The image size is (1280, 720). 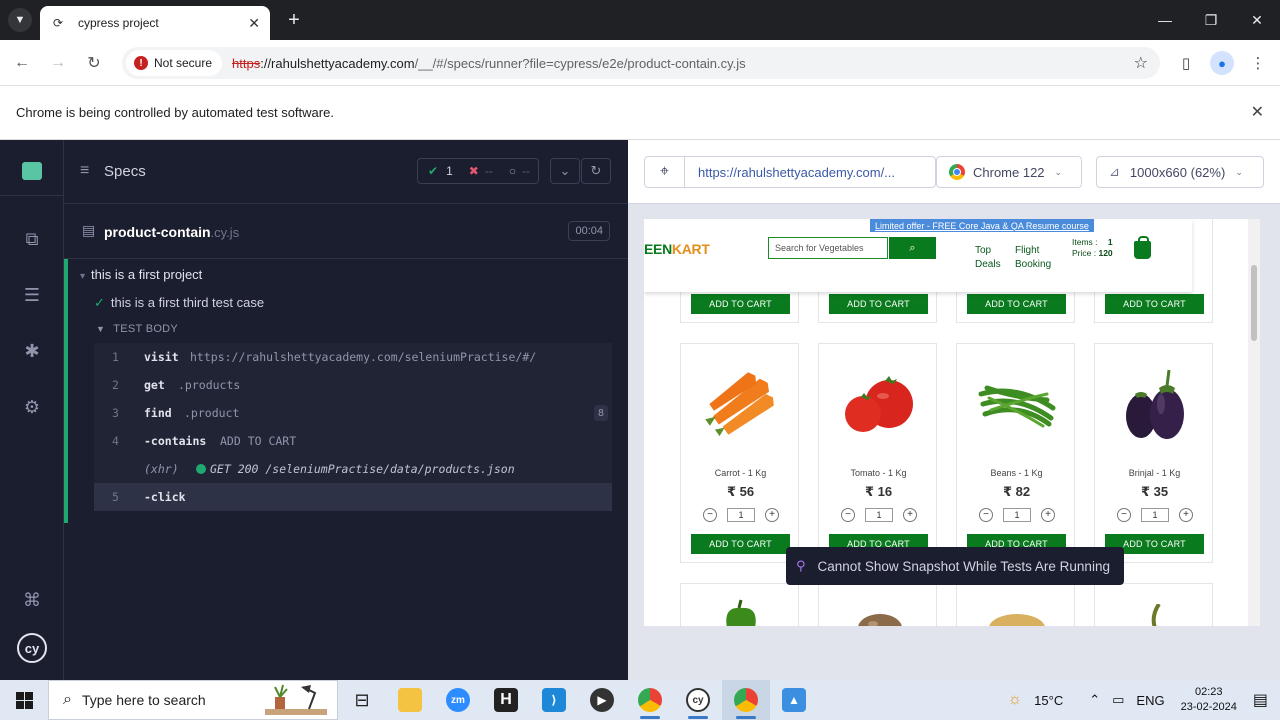 I want to click on aut-scrollbar, so click(x=1254, y=422).